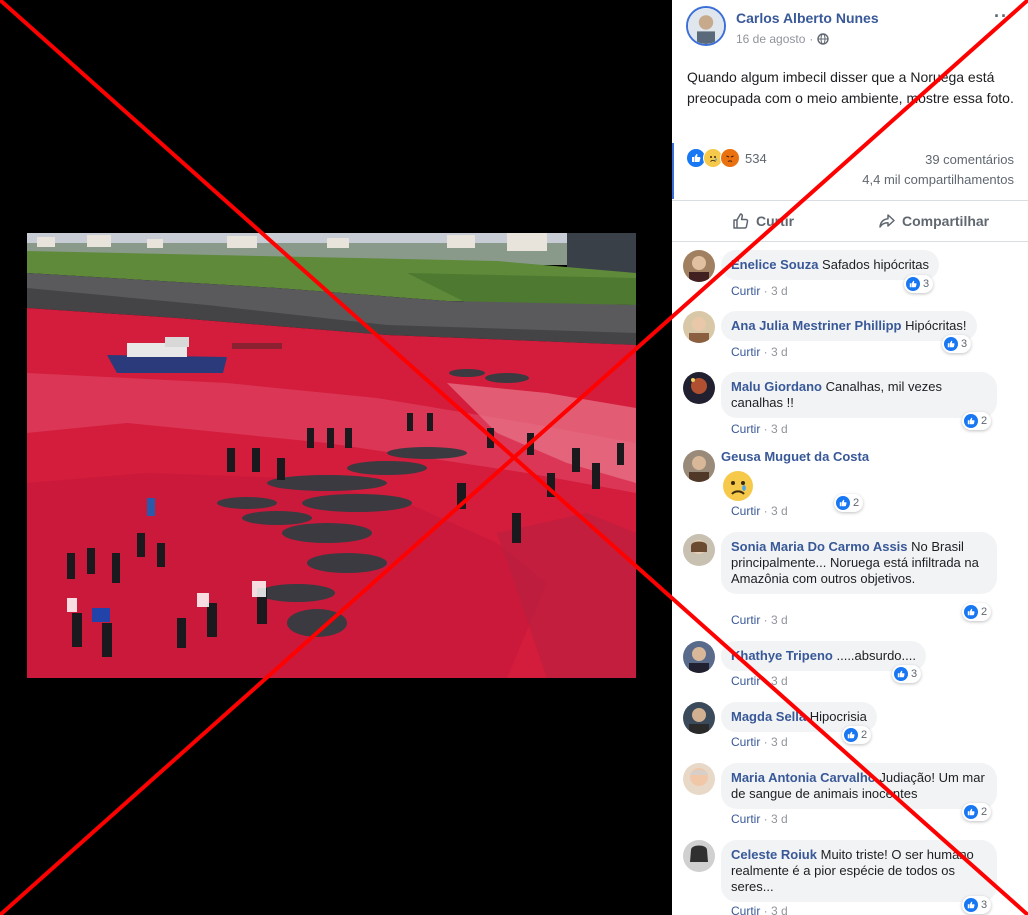 The image size is (1028, 915). Describe the element at coordinates (1004, 16) in the screenshot. I see `post-options-menu: ···` at that location.